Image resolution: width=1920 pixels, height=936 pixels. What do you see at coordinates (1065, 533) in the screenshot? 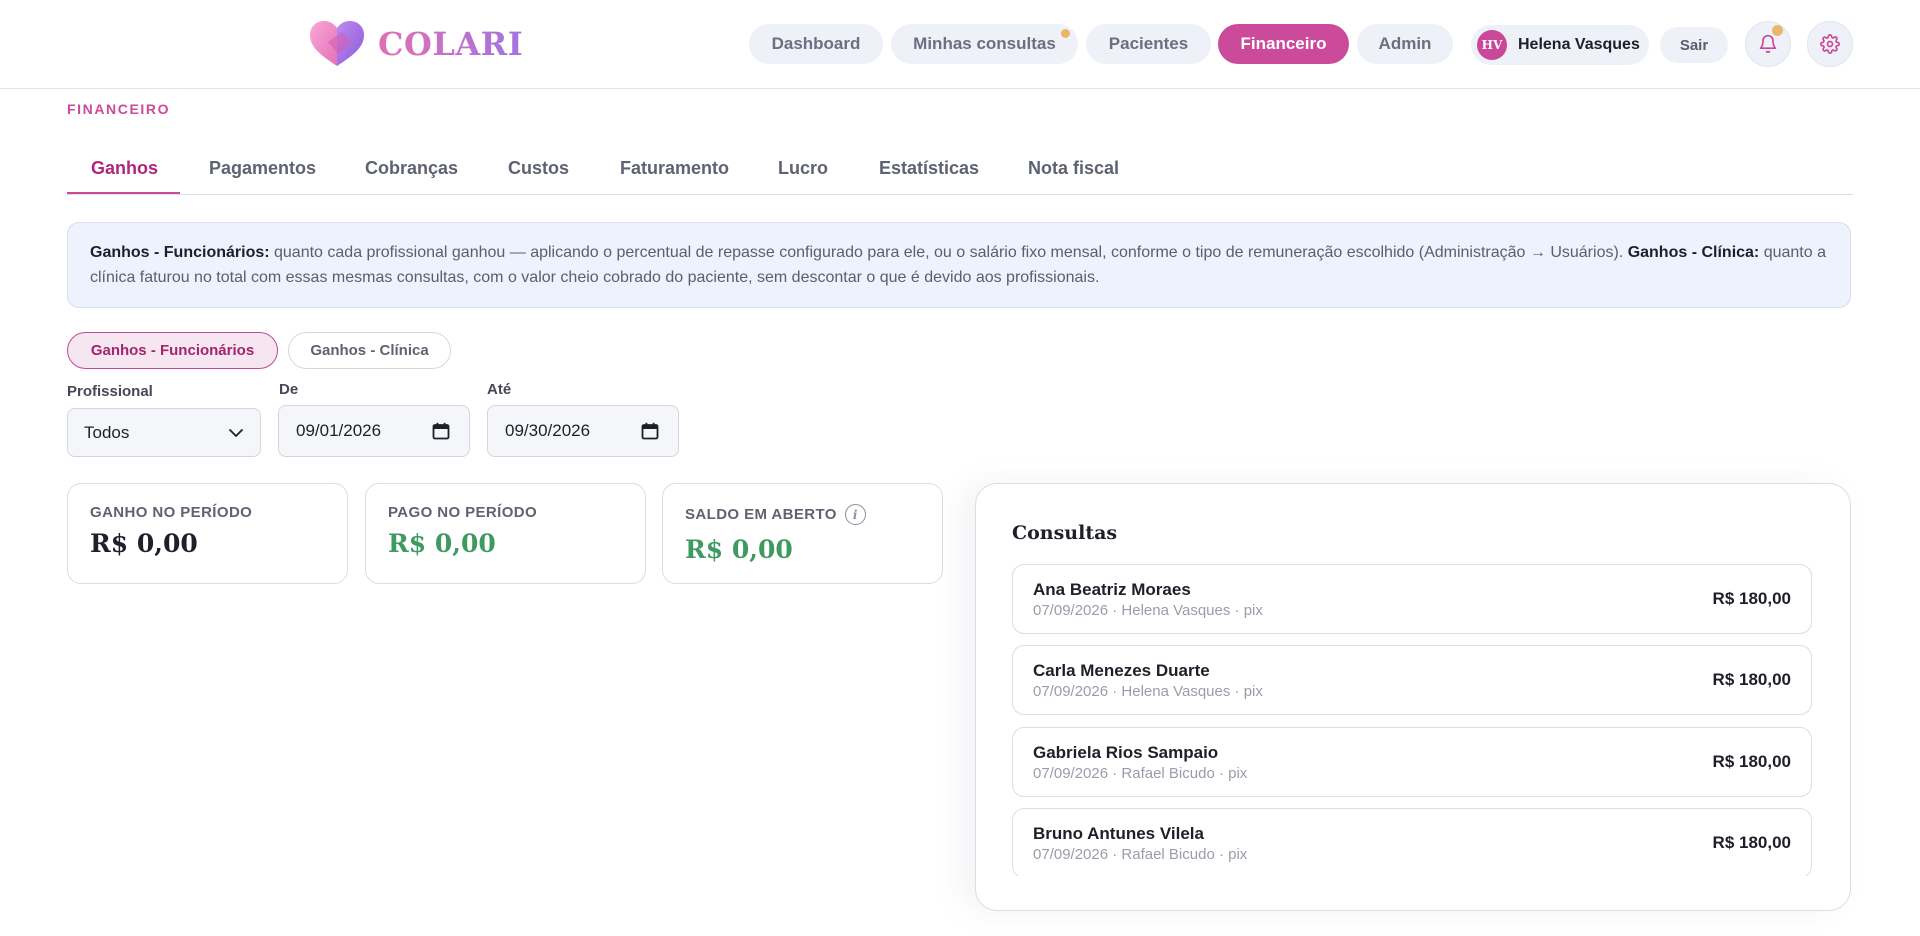
I see `consultas-title: Consultas` at bounding box center [1065, 533].